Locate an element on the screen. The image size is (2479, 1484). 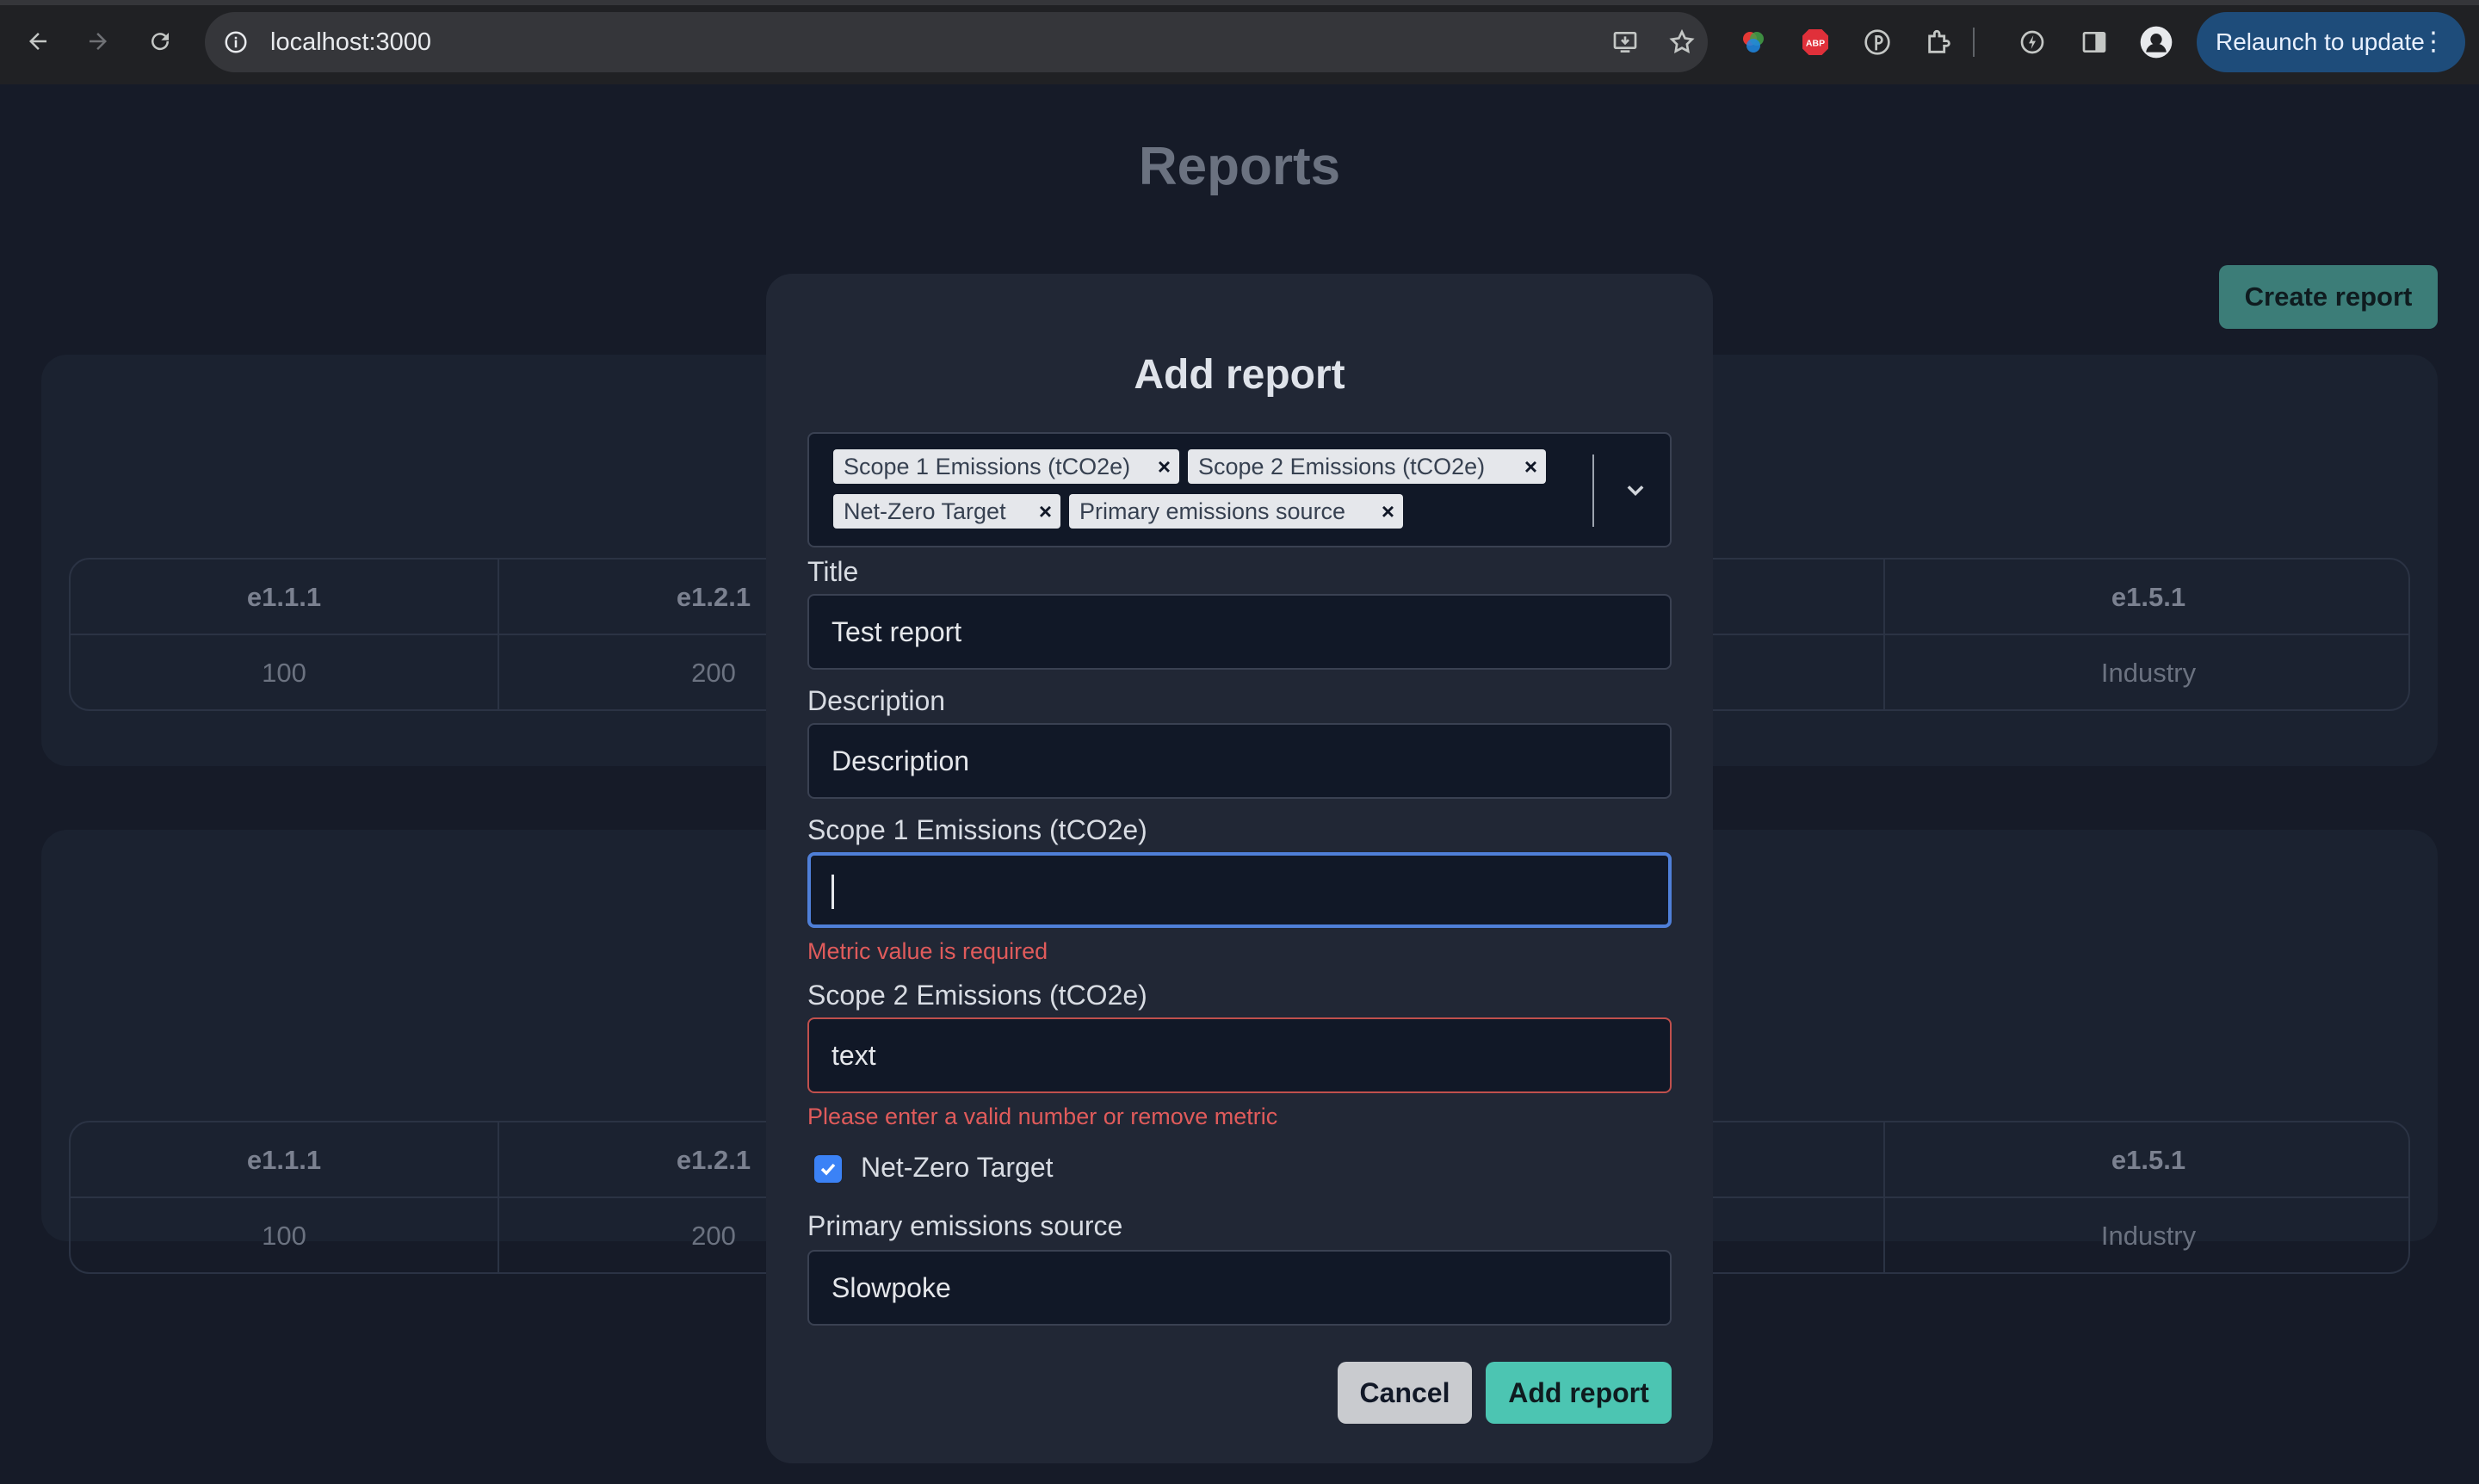
more-menu-icon: ⋮ is located at coordinates (2433, 42).